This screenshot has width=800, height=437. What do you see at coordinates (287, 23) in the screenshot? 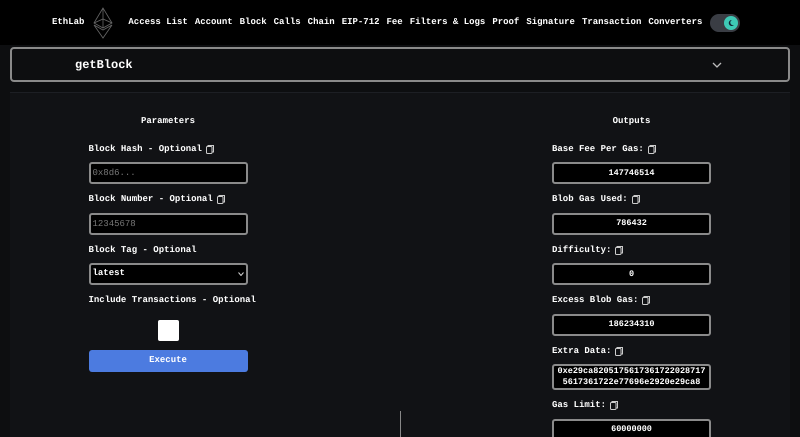
I see `nav-link: Calls` at bounding box center [287, 23].